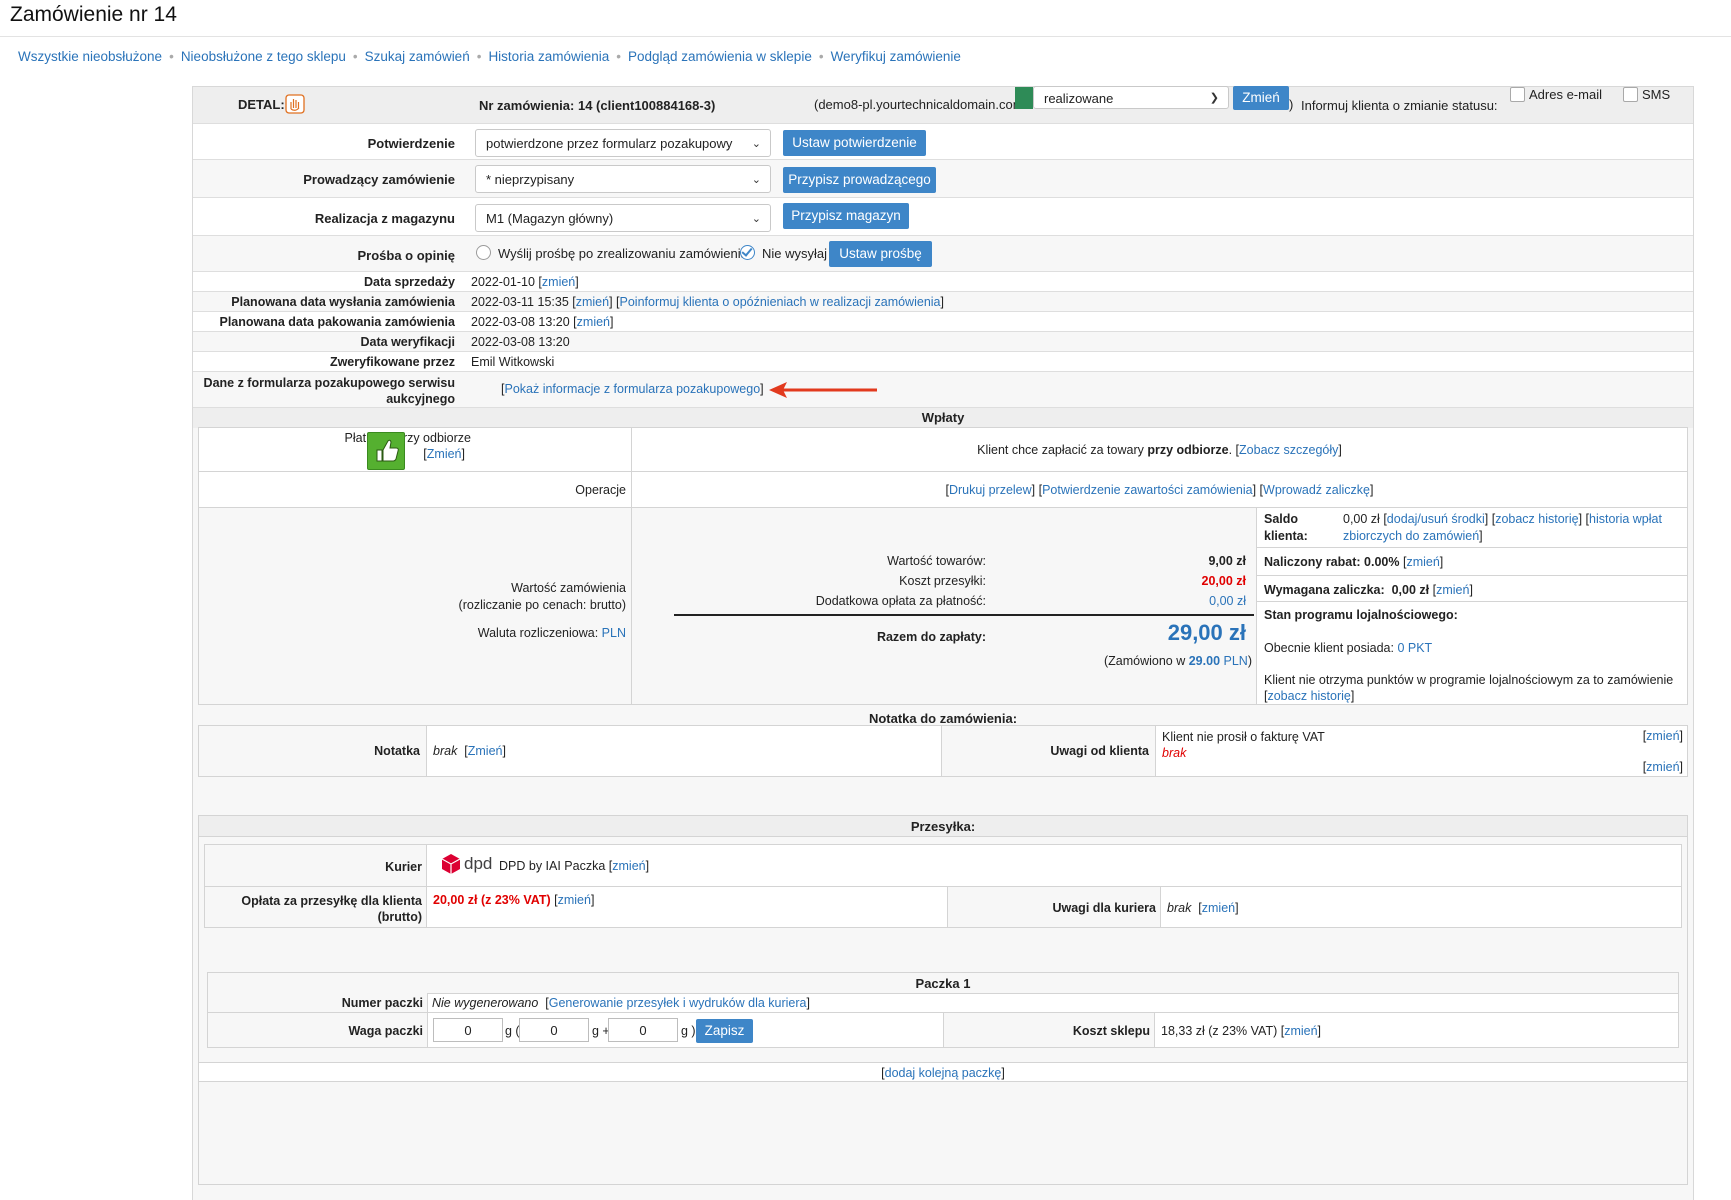 This screenshot has width=1731, height=1200. I want to click on package-number-label: Numer paczki, so click(382, 1003).